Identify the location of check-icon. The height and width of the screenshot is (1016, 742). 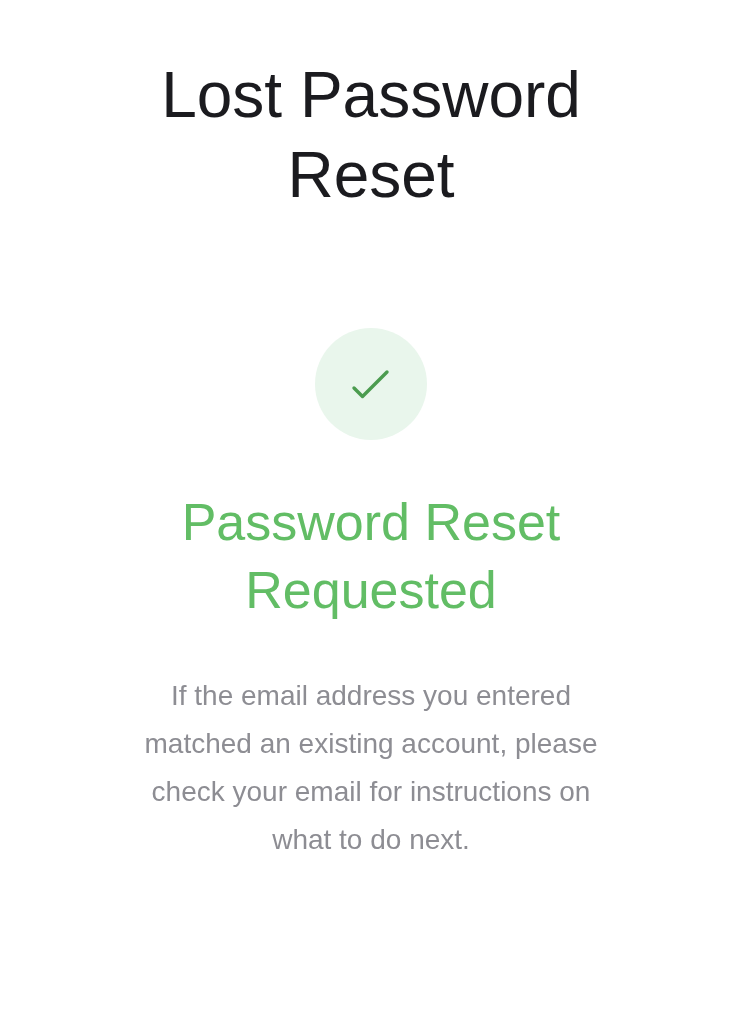
(371, 384).